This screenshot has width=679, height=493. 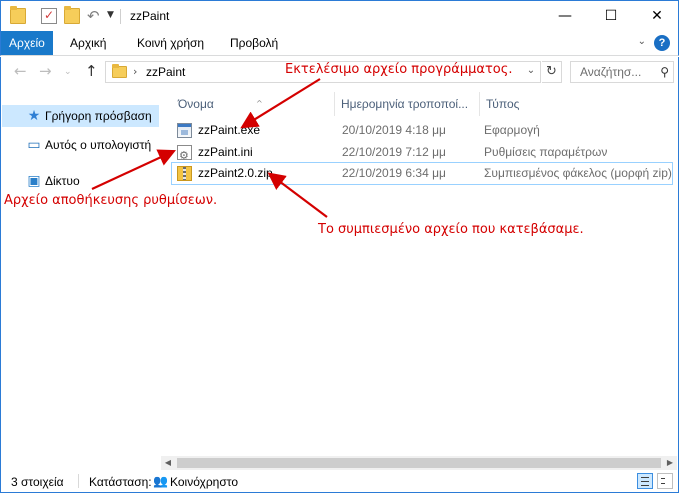 I want to click on undo-icon: ↶, so click(x=95, y=16).